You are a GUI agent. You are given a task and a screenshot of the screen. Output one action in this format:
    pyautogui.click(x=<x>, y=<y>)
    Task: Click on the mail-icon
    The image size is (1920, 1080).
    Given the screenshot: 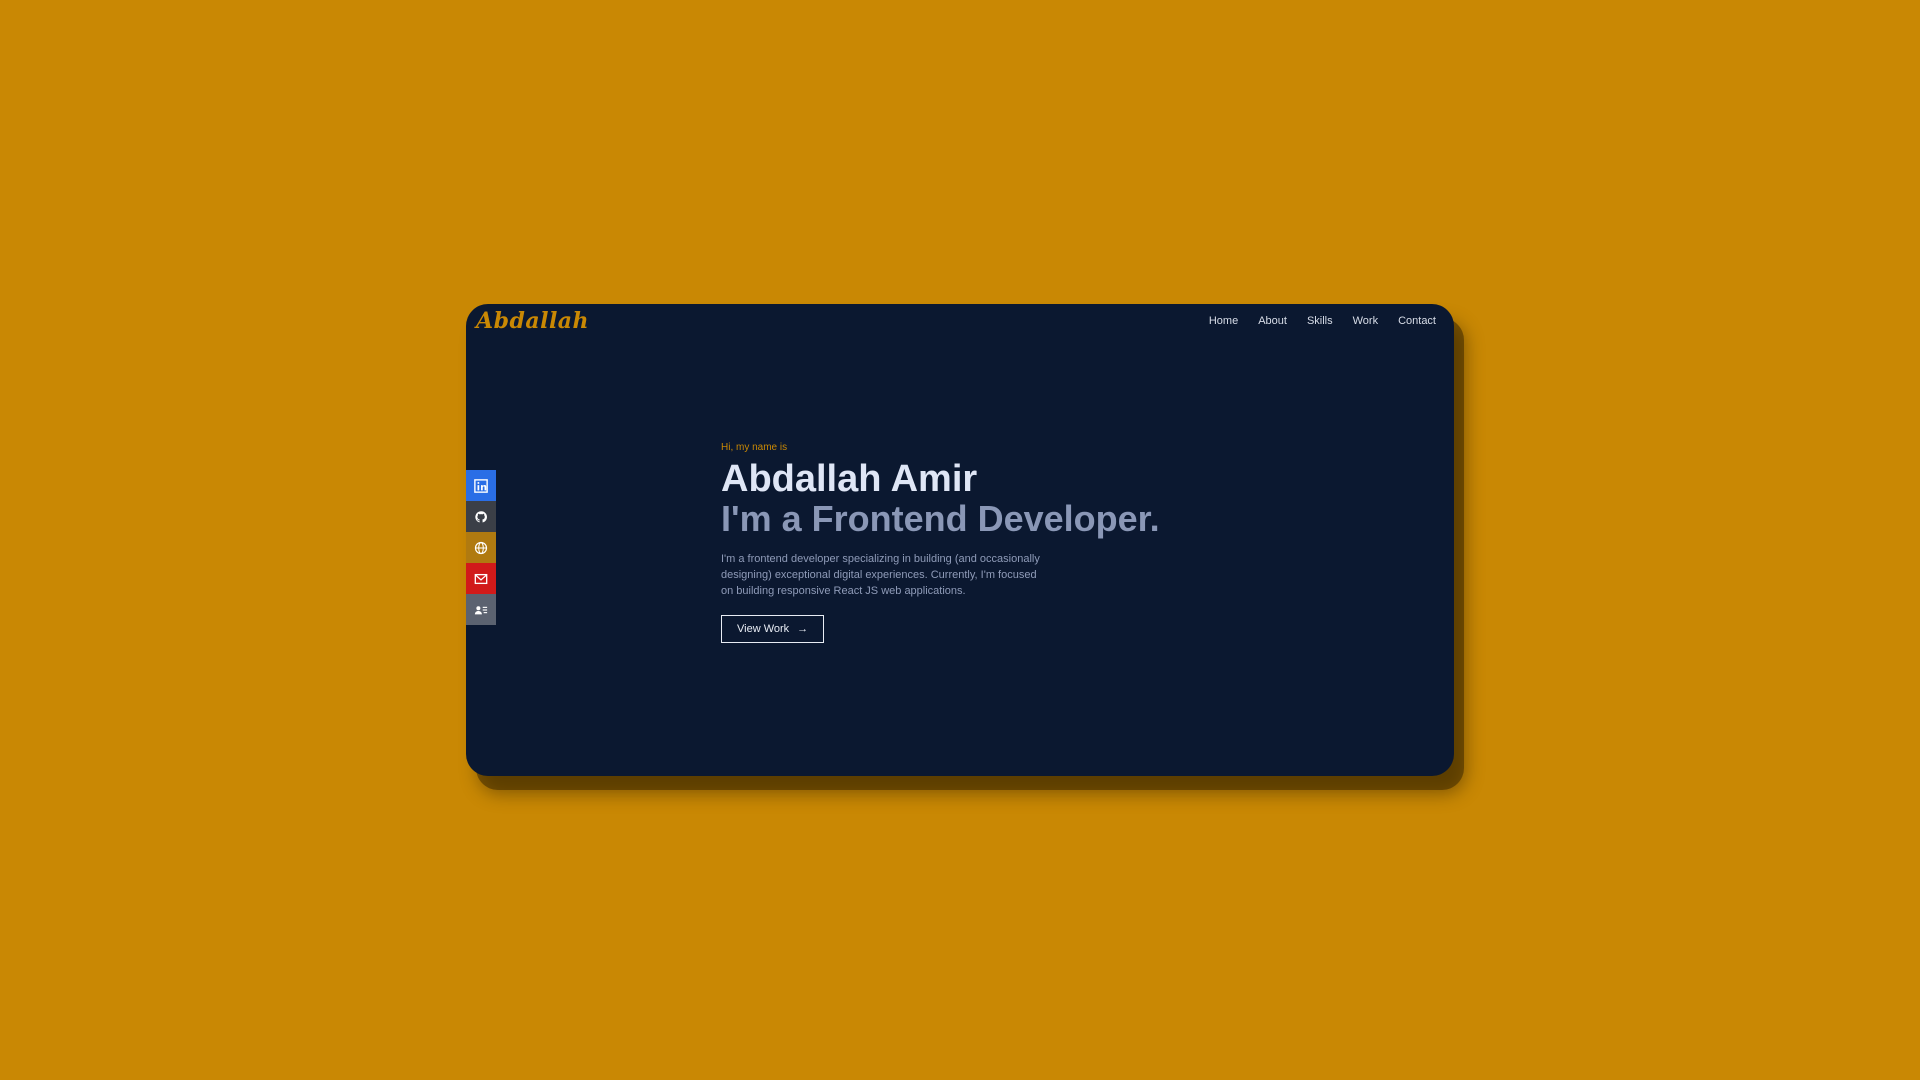 What is the action you would take?
    pyautogui.click(x=481, y=578)
    